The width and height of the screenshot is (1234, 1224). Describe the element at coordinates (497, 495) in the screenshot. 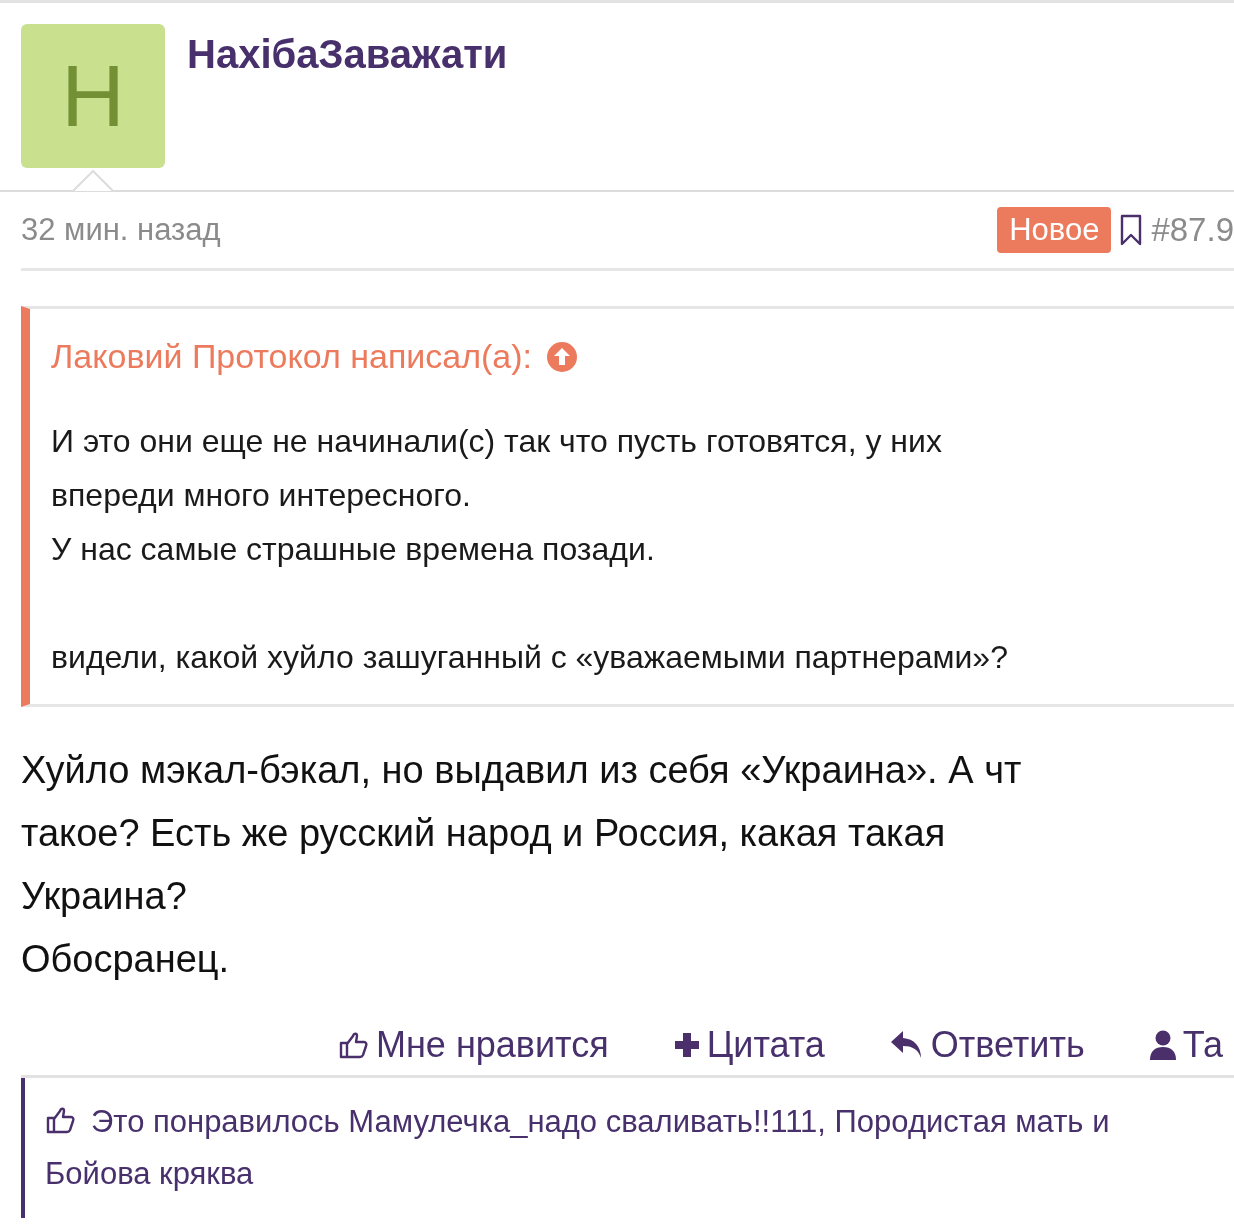

I see `quote-text: И это они еще не начинали(с) так что пусть готовятся, у них впереди много интересного. У нас самые страшные времена позади.` at that location.